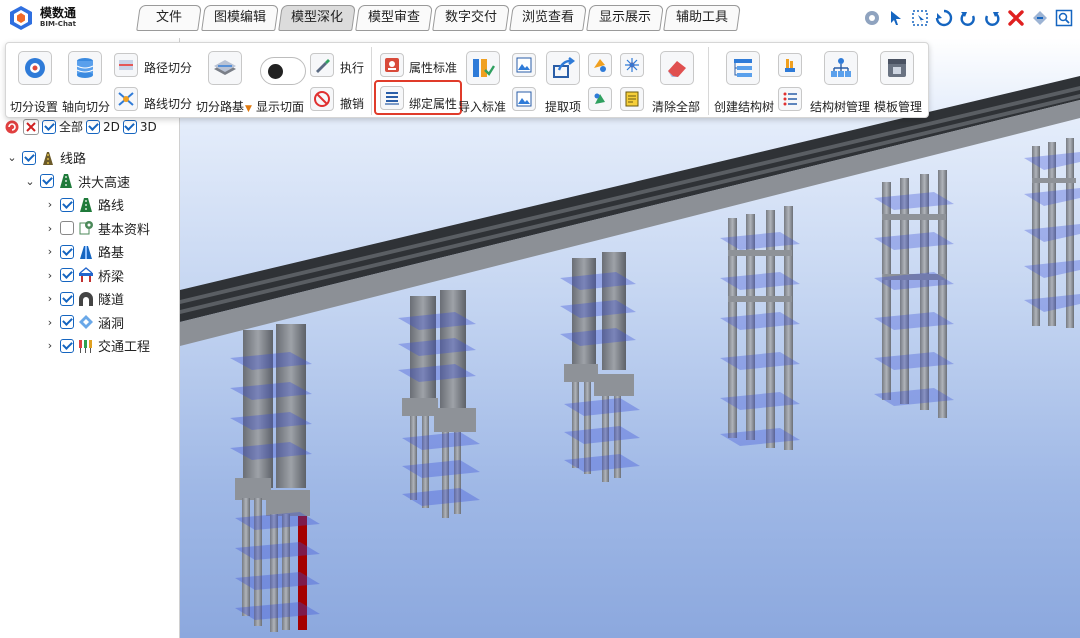 This screenshot has height=638, width=1080. I want to click on undo-icon, so click(968, 18).